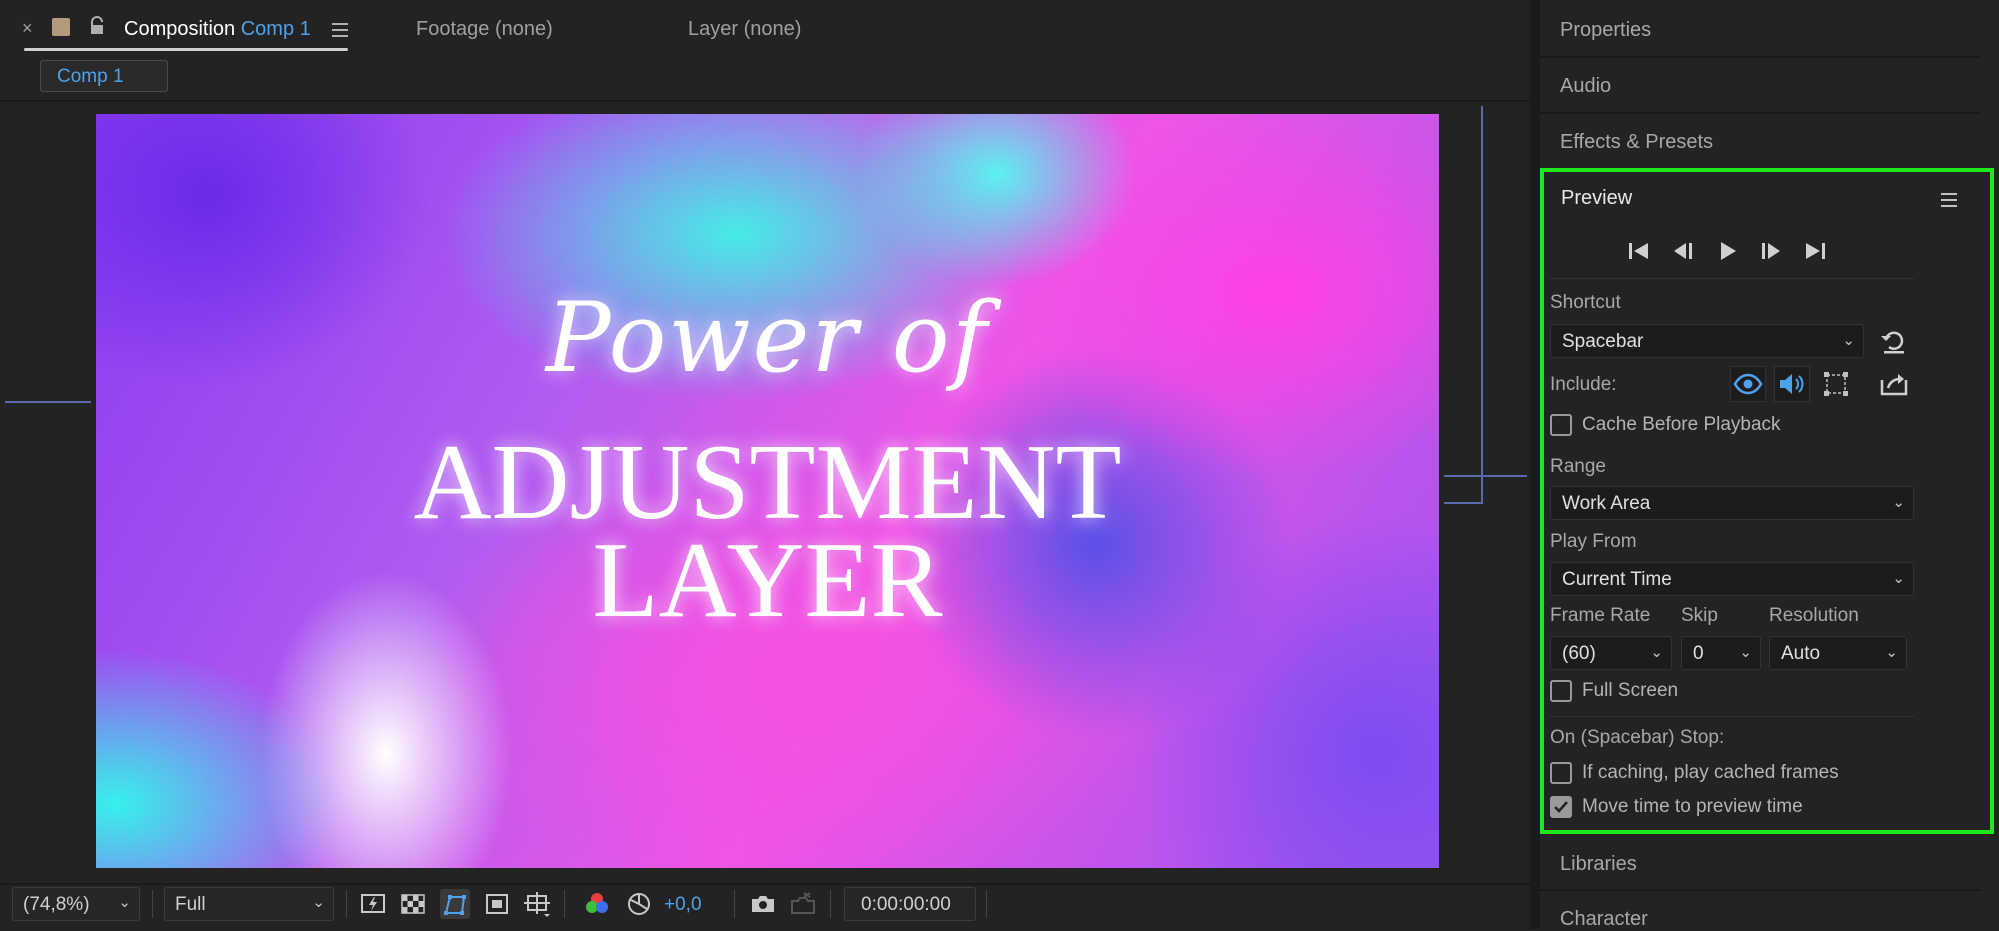 This screenshot has height=931, width=1999. Describe the element at coordinates (1637, 737) in the screenshot. I see `stop-label: On (Spacebar) Stop:` at that location.